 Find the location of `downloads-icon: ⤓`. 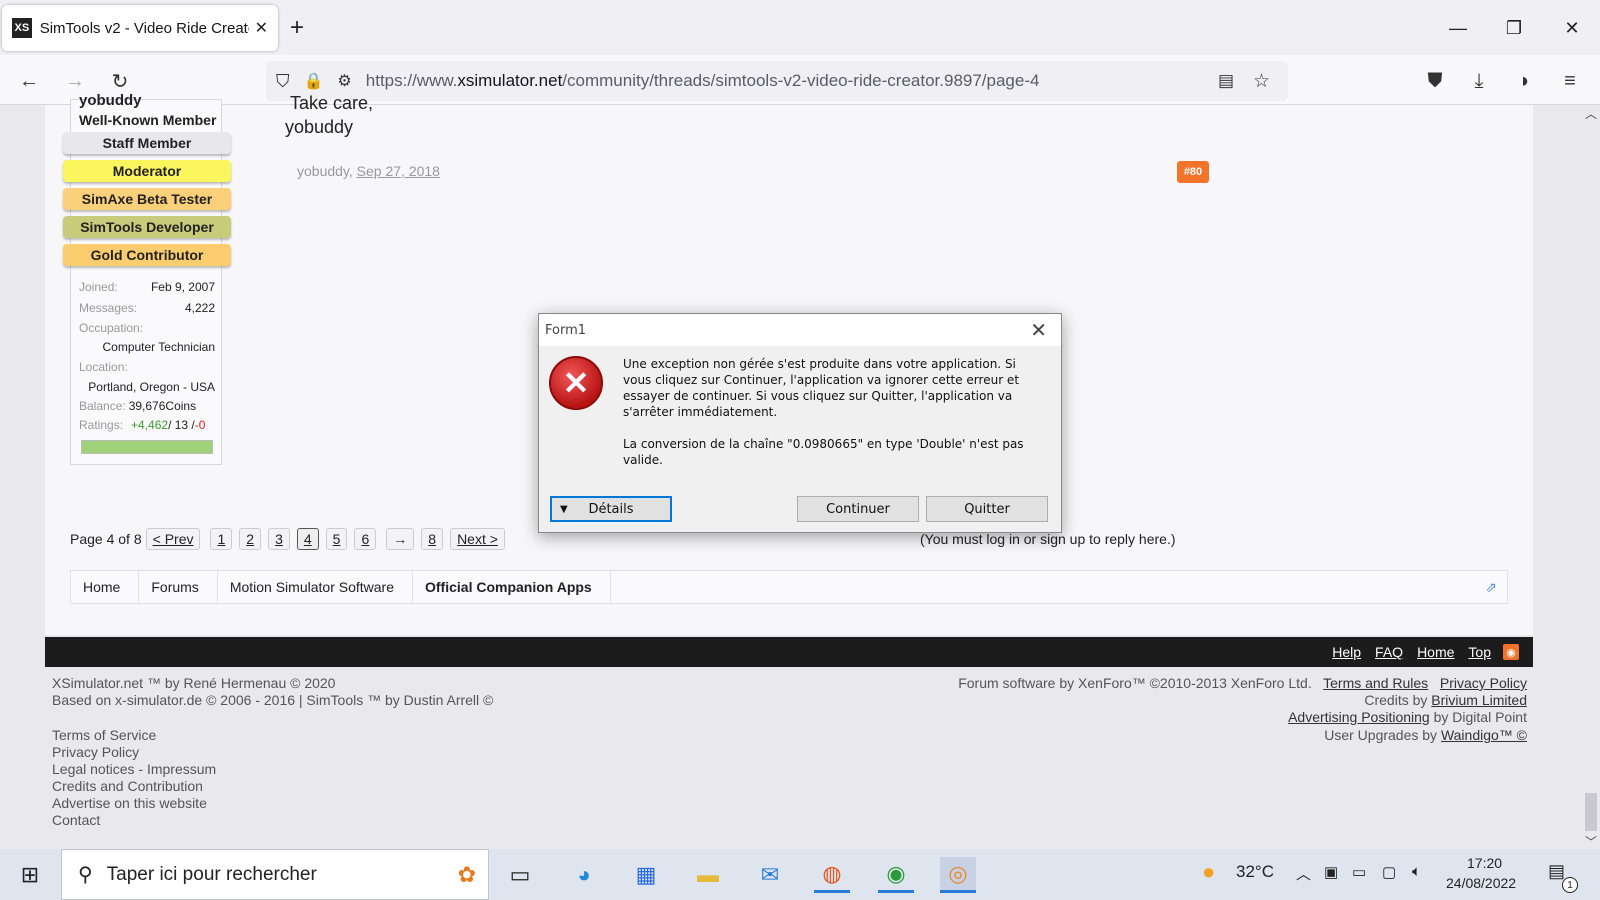

downloads-icon: ⤓ is located at coordinates (1479, 81).